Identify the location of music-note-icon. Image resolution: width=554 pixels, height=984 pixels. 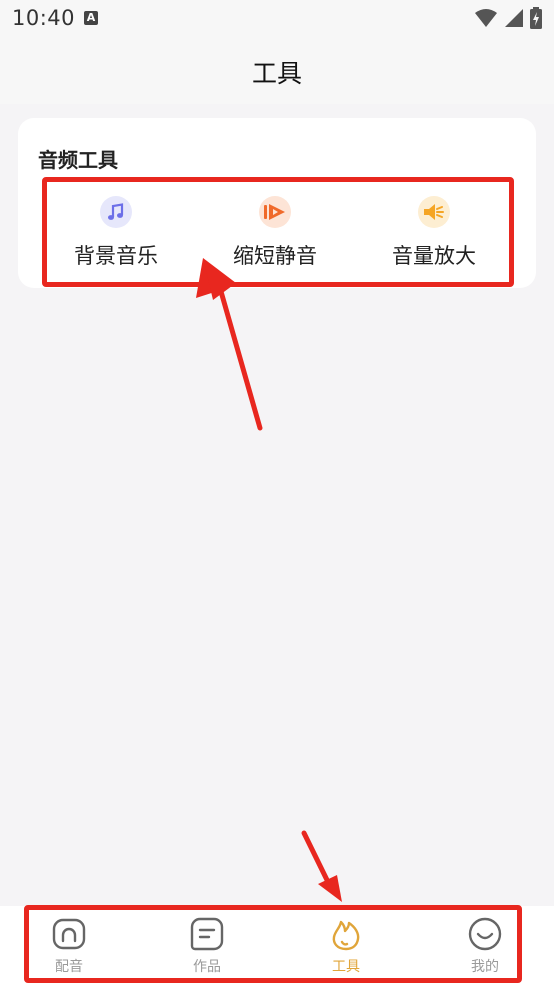
(116, 212).